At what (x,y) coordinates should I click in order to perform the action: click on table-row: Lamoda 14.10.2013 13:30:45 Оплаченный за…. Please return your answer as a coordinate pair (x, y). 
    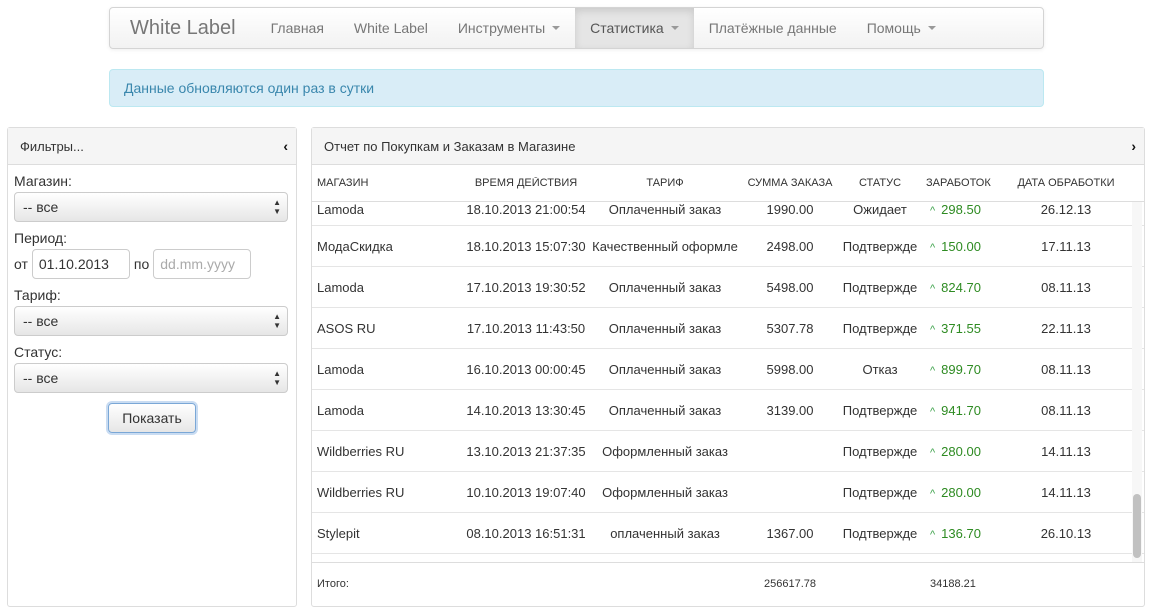
    Looking at the image, I should click on (728, 410).